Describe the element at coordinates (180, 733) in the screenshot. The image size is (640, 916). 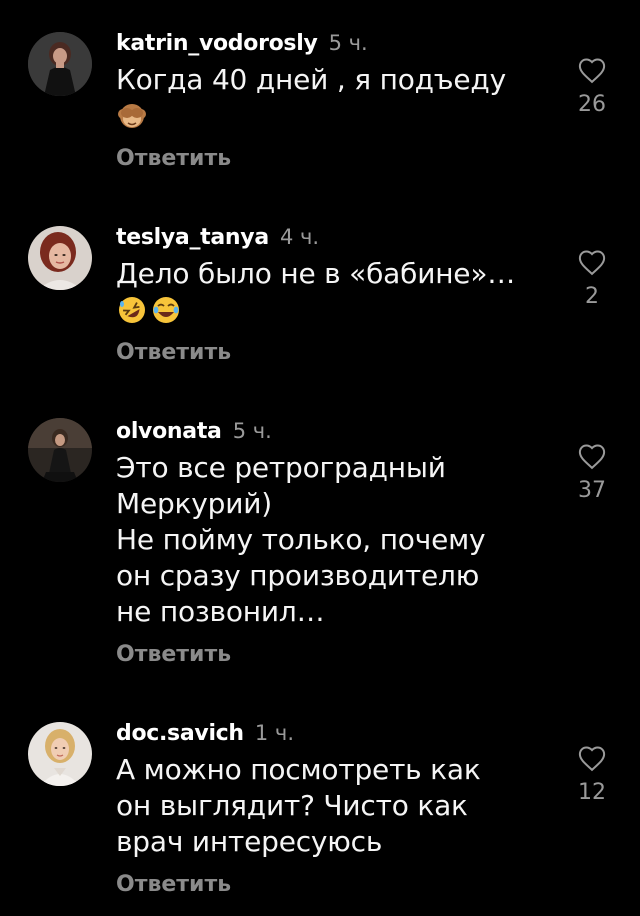
I see `username: doc.savich` at that location.